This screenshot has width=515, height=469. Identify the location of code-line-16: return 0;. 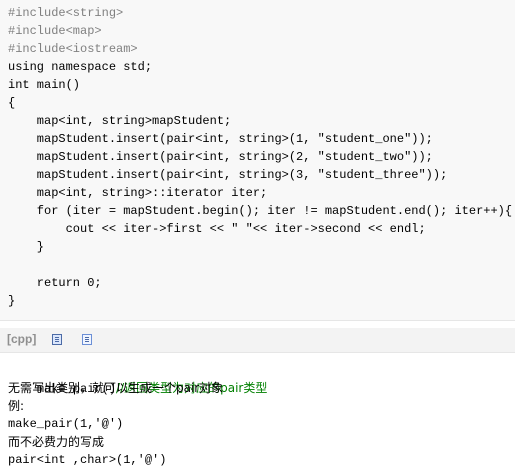
(55, 283).